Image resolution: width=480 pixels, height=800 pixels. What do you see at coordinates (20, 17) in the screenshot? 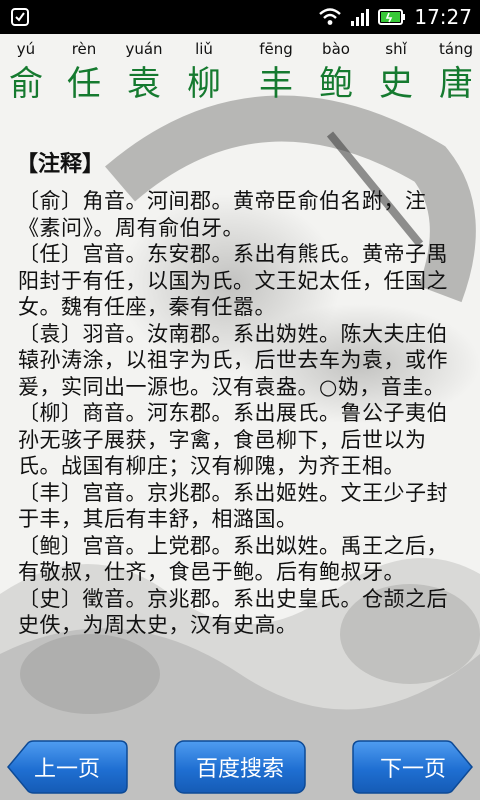
I see `notification-icon` at bounding box center [20, 17].